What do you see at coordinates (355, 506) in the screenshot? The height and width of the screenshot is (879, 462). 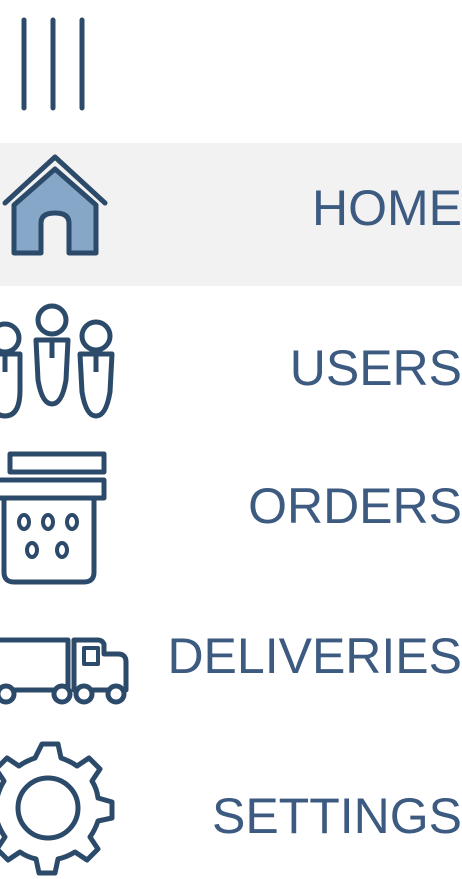 I see `nav-label-orders: ORDERS` at bounding box center [355, 506].